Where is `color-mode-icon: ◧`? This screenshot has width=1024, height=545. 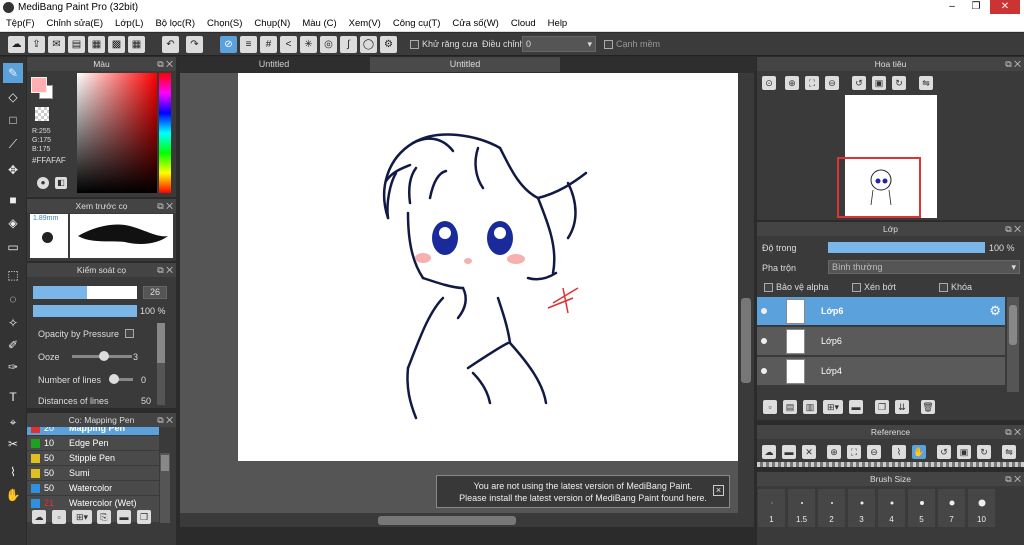 color-mode-icon: ◧ is located at coordinates (61, 183).